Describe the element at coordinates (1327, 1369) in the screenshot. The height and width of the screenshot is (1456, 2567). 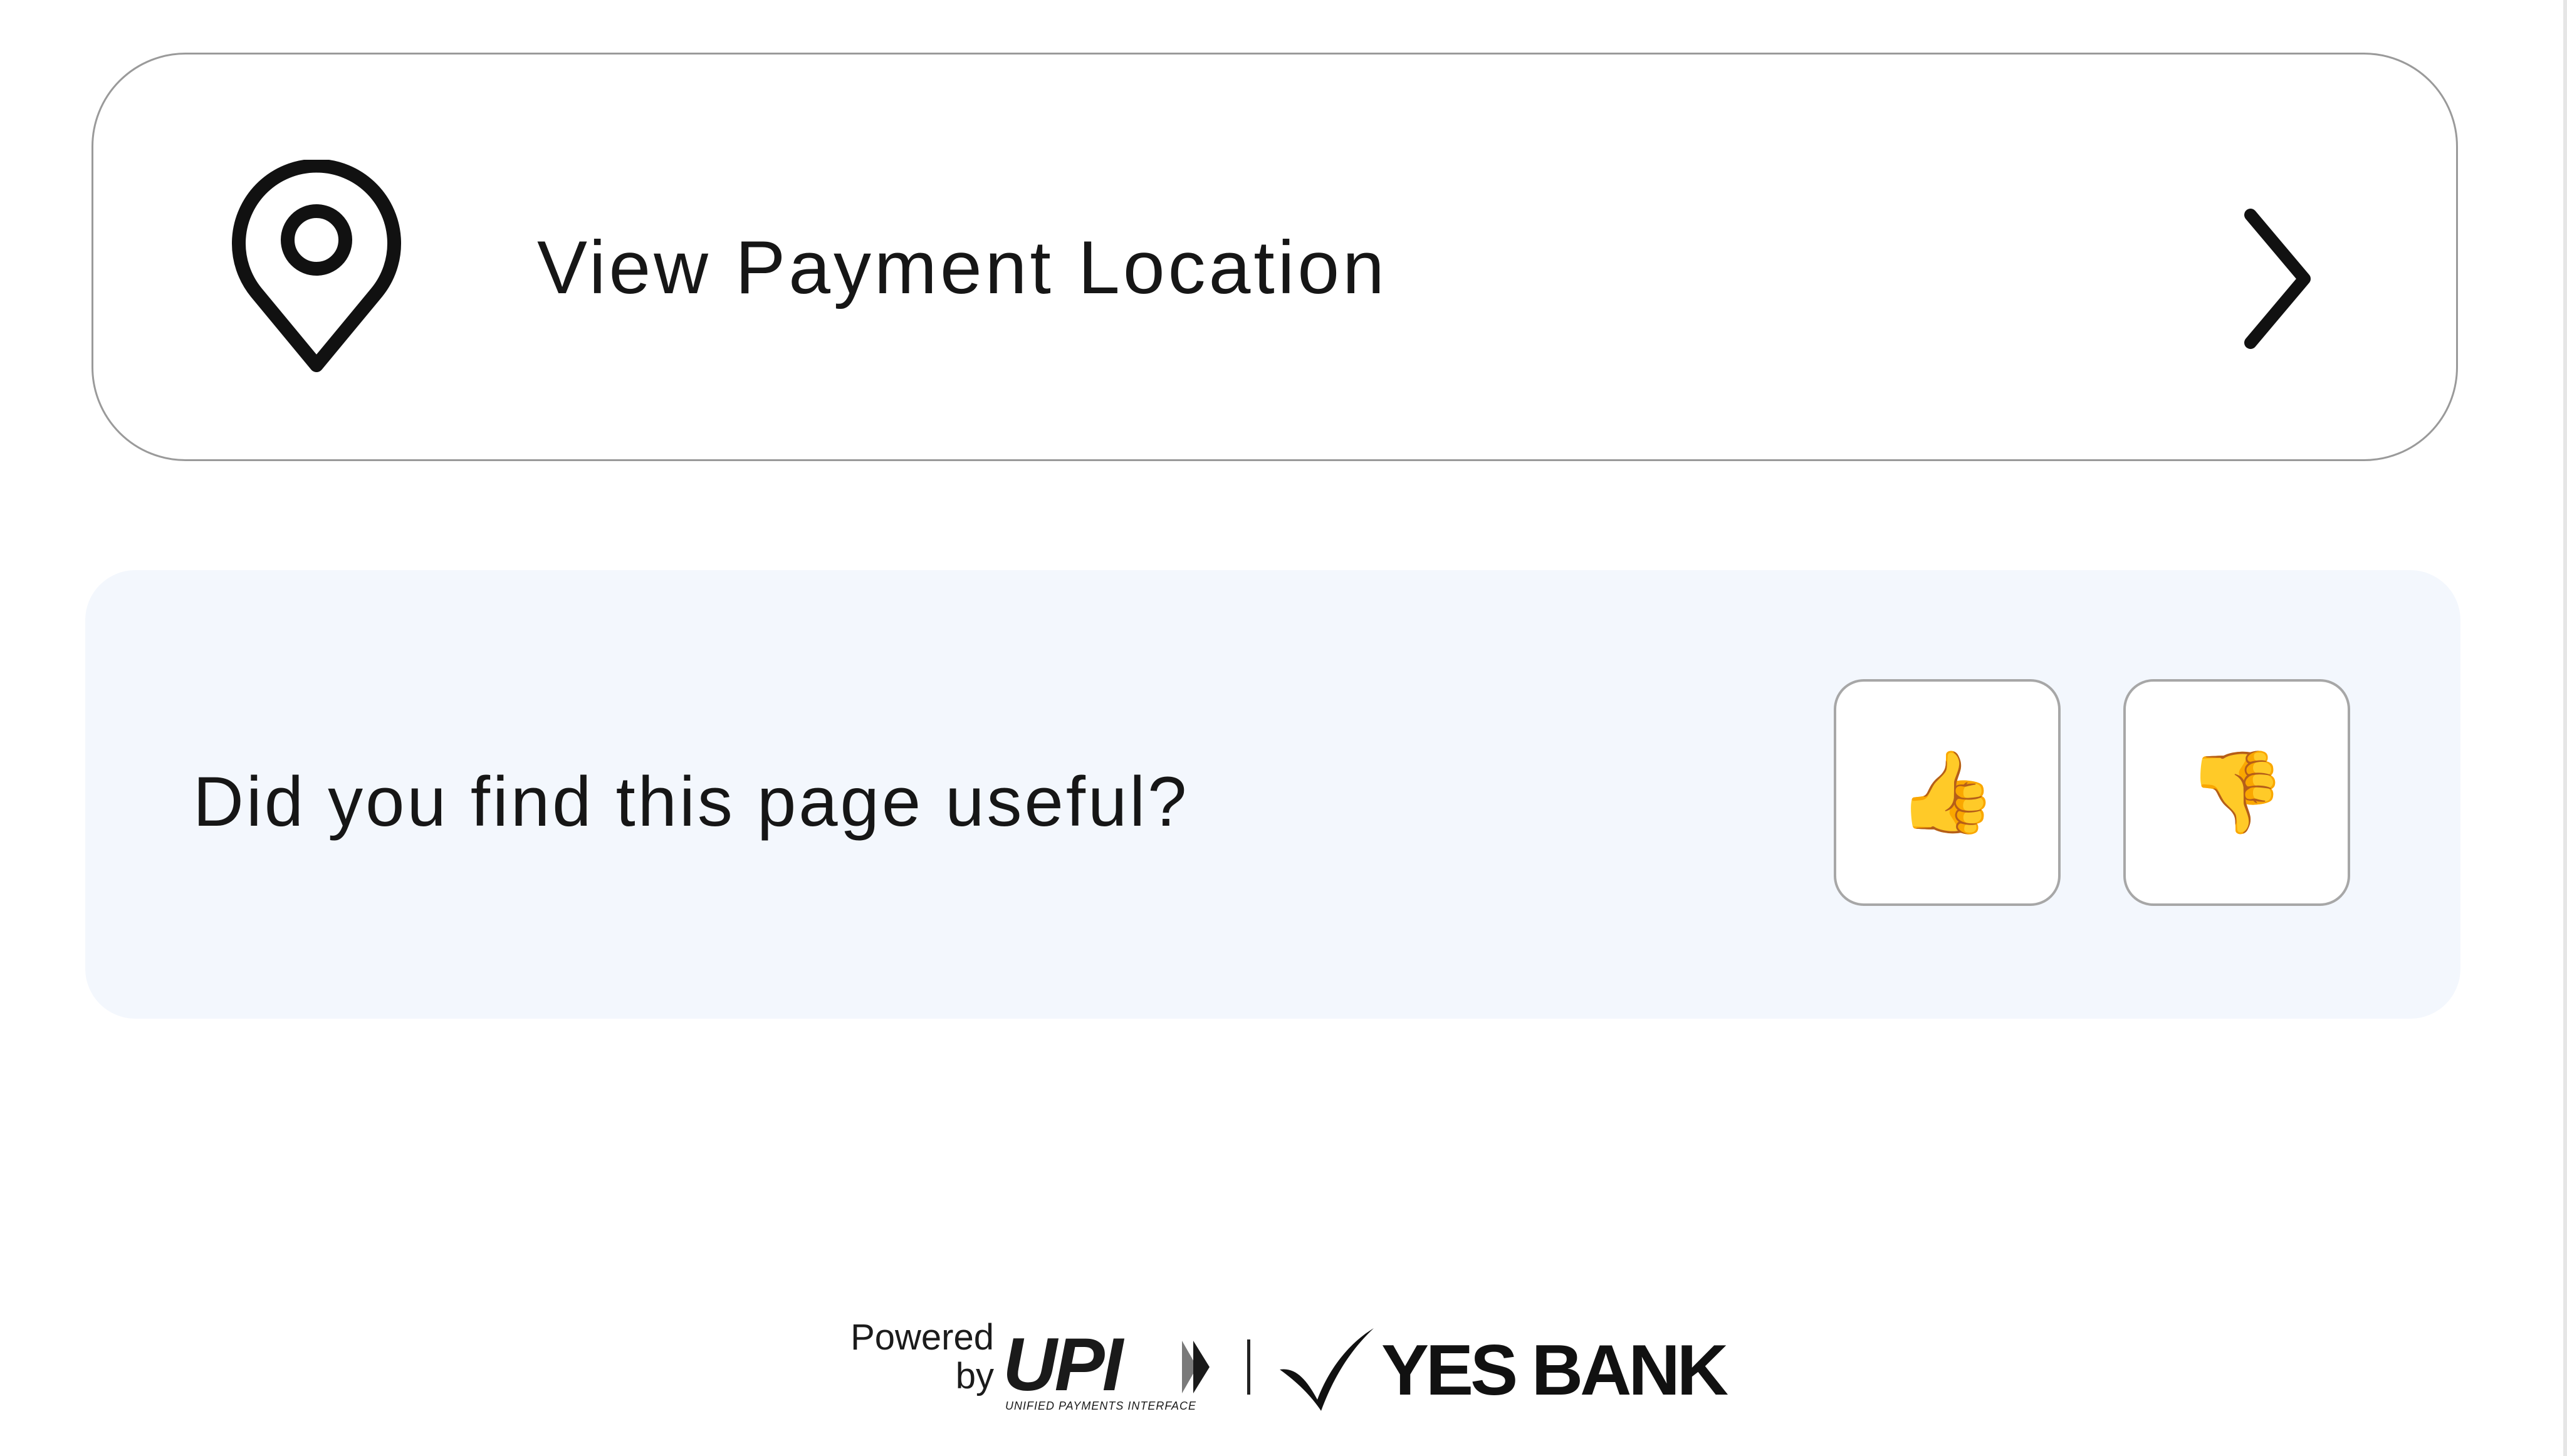
I see `yes-bank-check-icon` at that location.